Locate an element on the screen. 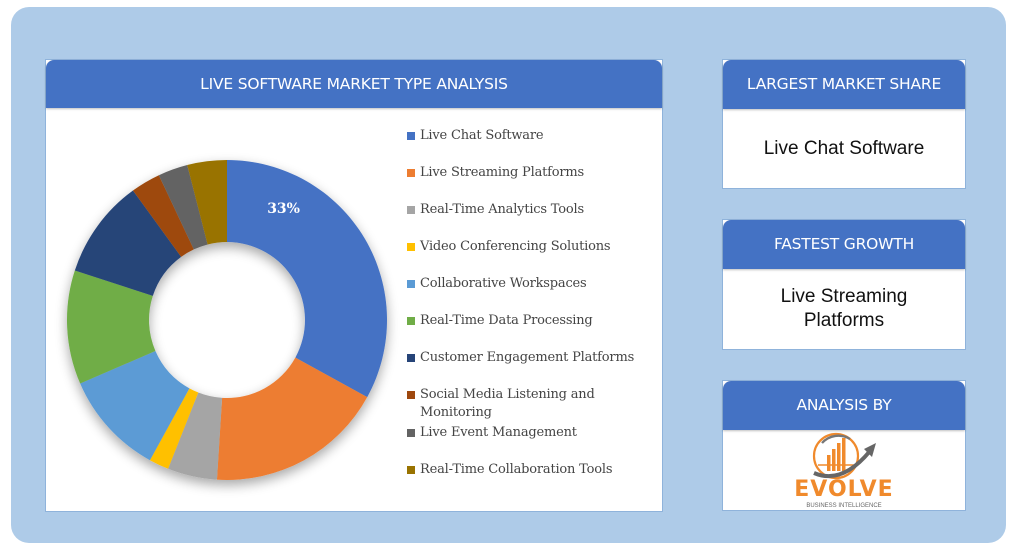  legend-label: Real-Time Data Processing is located at coordinates (506, 320).